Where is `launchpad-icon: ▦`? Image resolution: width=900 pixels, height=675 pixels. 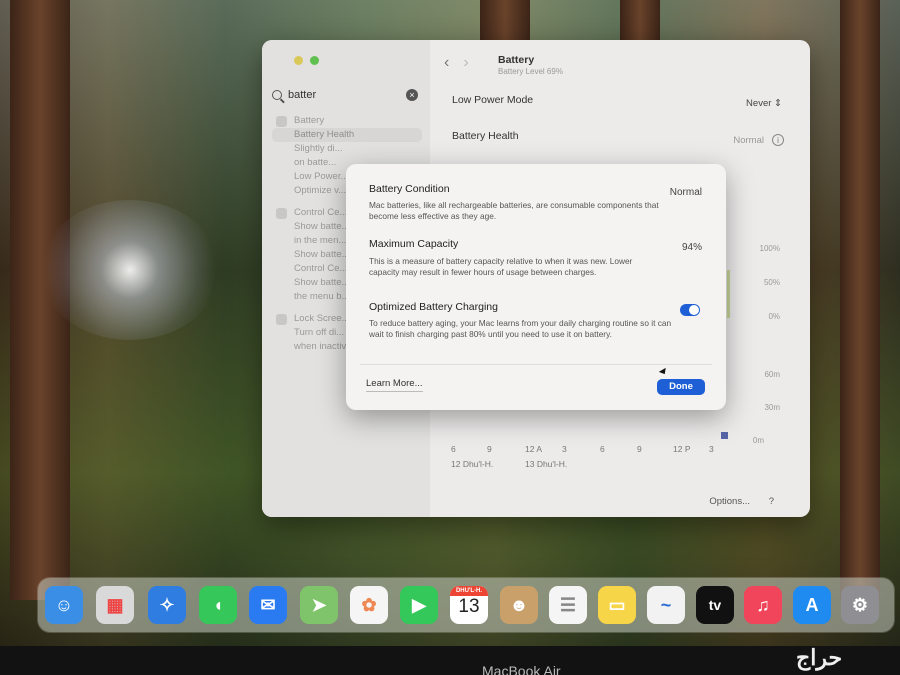
launchpad-icon: ▦ is located at coordinates (115, 605).